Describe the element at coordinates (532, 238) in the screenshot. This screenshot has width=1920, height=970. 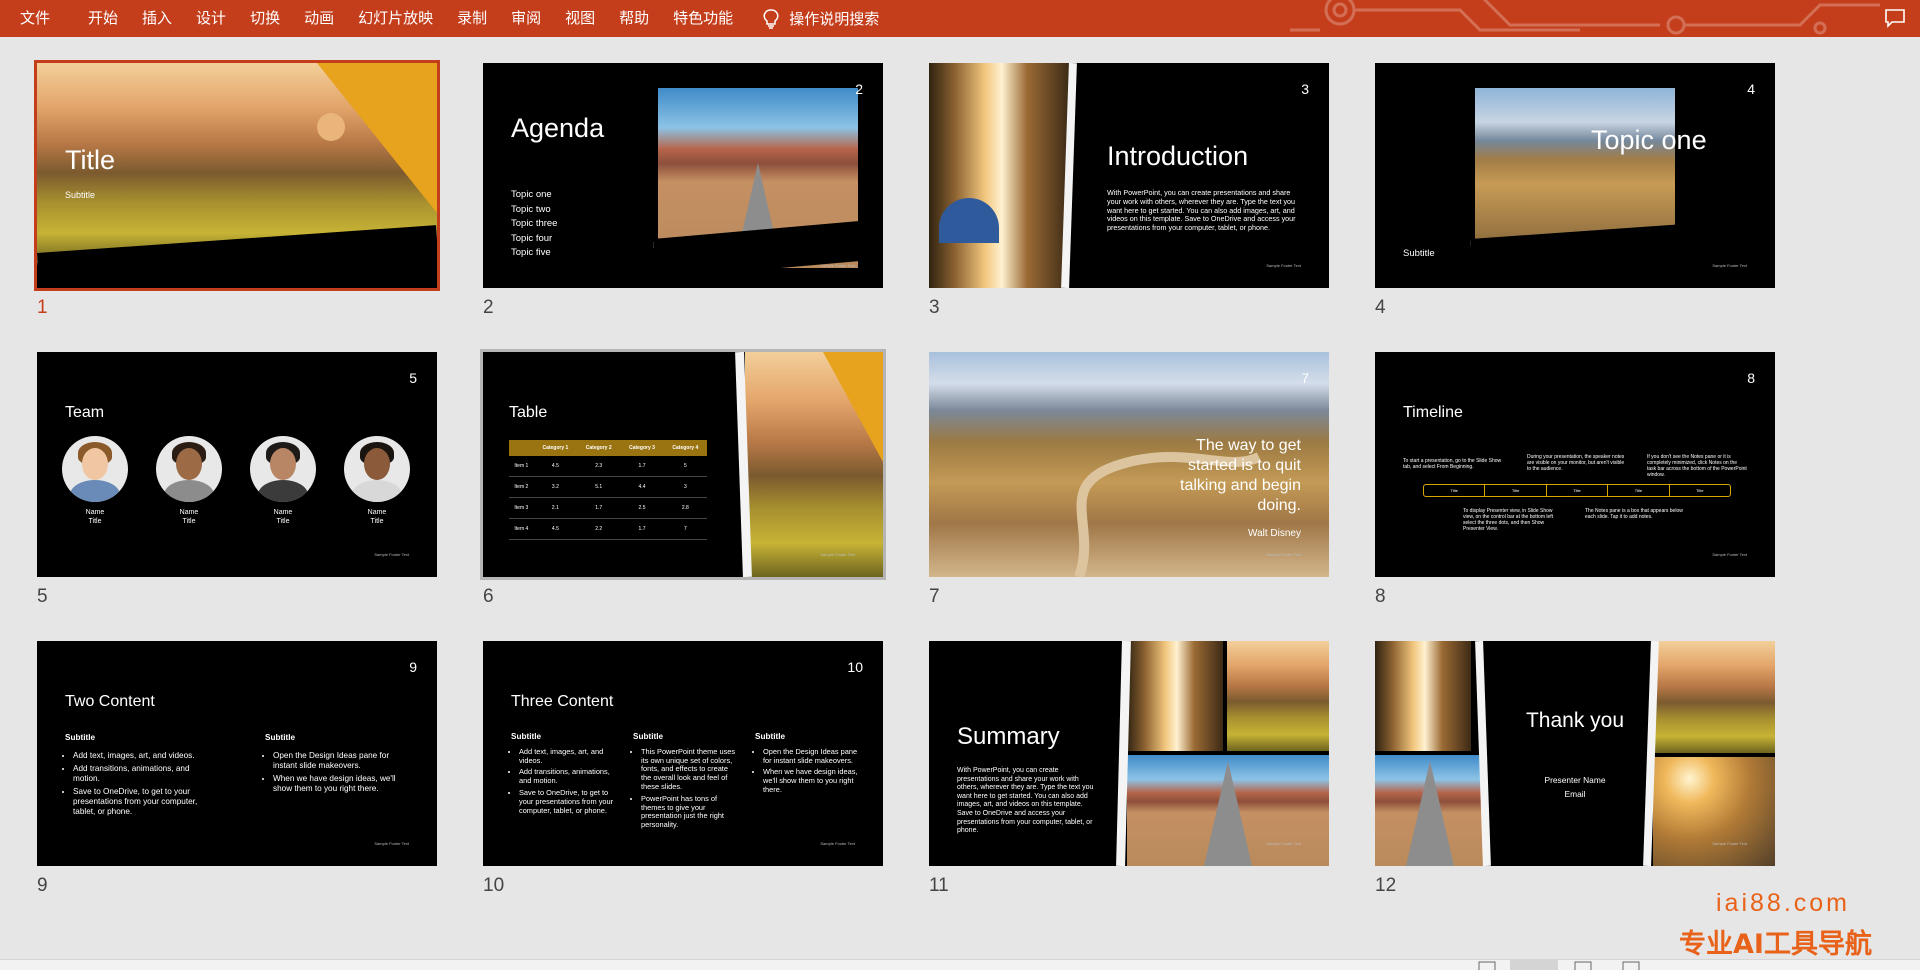
I see `agenda-item: Topic four` at that location.